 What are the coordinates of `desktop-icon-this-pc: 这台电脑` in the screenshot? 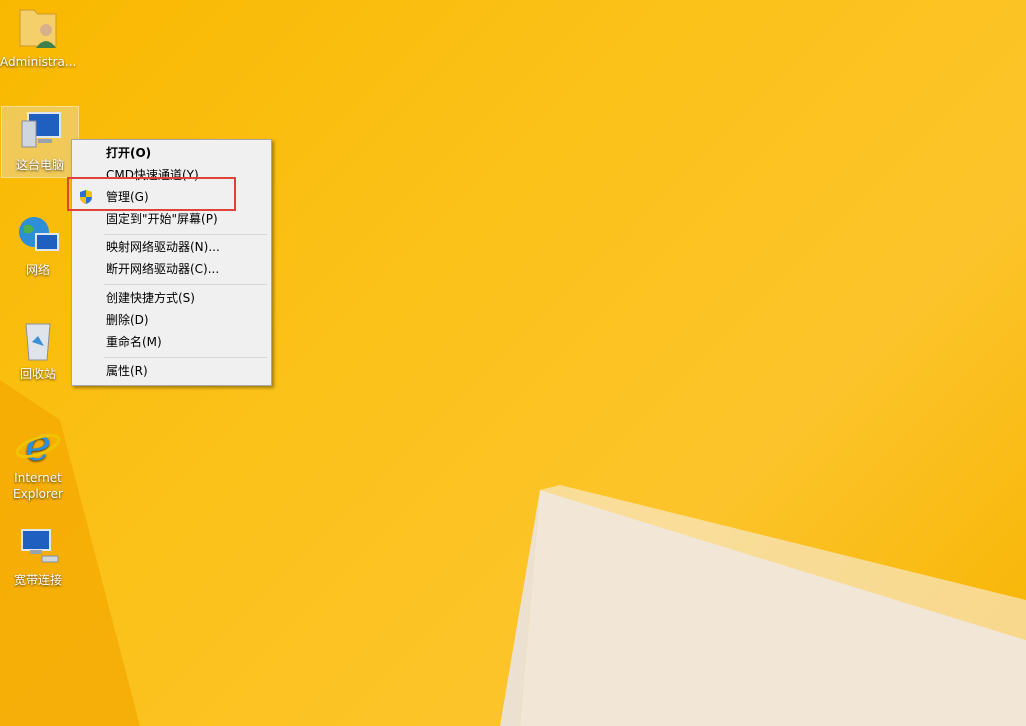 It's located at (40, 142).